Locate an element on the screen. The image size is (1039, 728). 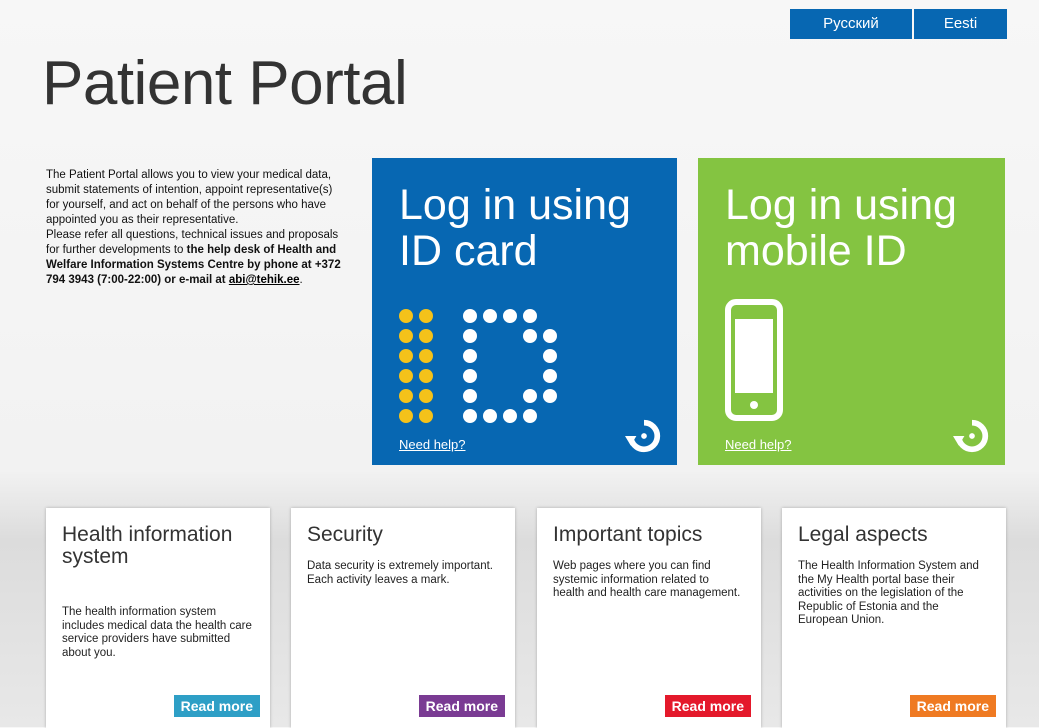
login-id-card-button: Log in using ID card Need help? is located at coordinates (524, 311).